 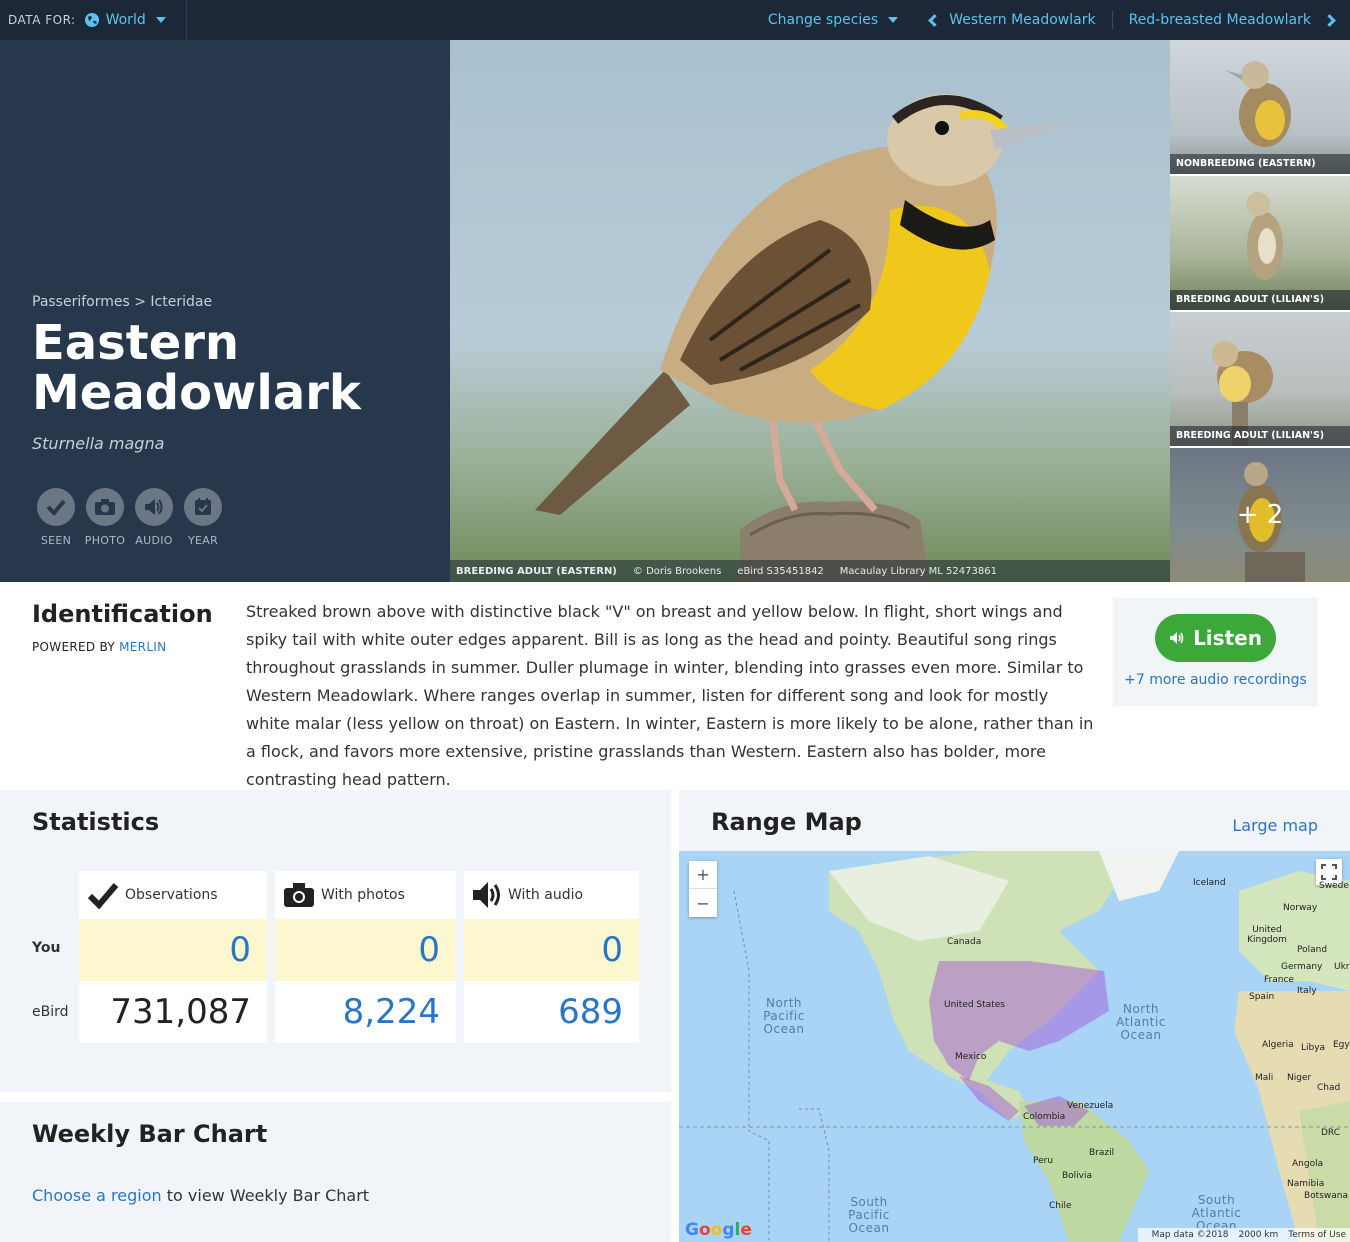 What do you see at coordinates (1300, 908) in the screenshot?
I see `map-label-norway: Norway` at bounding box center [1300, 908].